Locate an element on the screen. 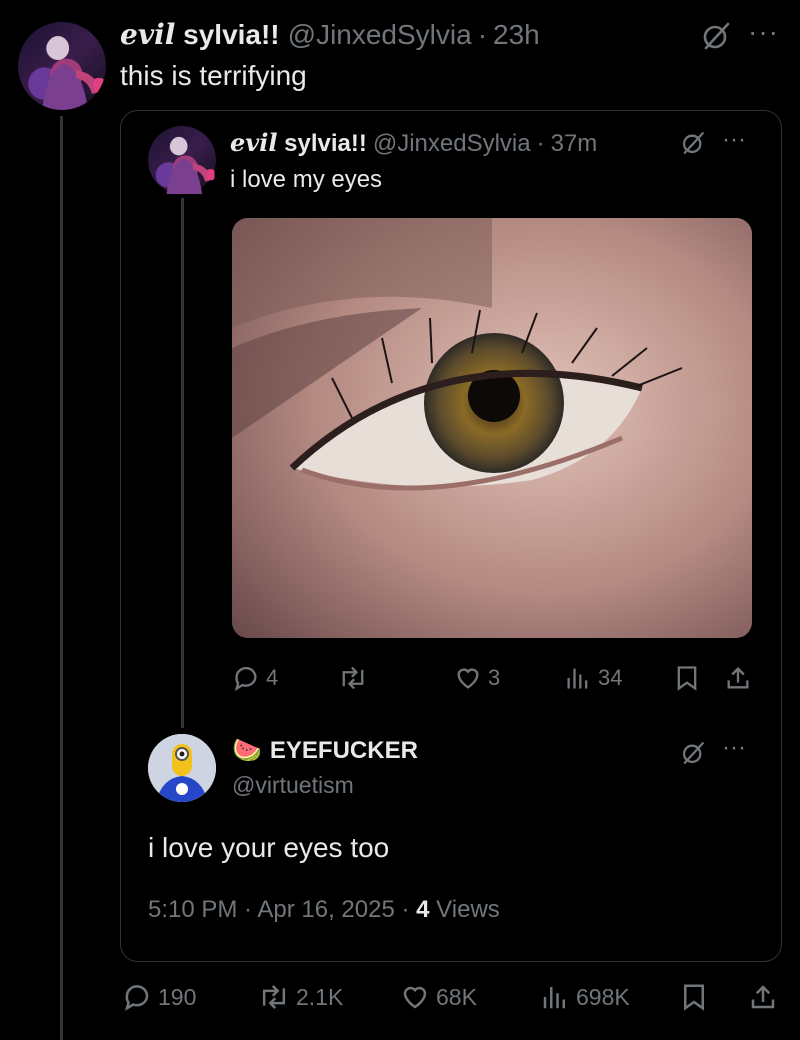 The image size is (800, 1040). tweet-text: i love my eyes is located at coordinates (306, 179).